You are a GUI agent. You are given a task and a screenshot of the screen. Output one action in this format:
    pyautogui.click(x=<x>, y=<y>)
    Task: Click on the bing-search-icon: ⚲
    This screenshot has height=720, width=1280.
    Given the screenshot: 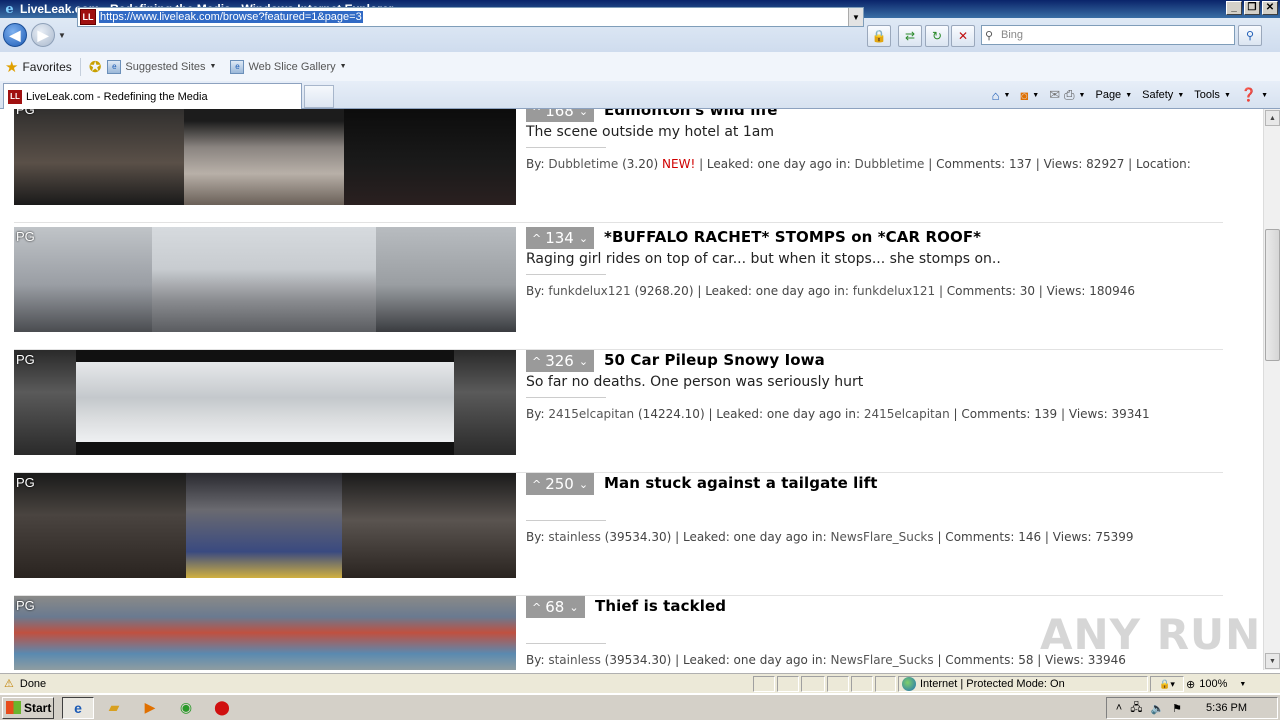 What is the action you would take?
    pyautogui.click(x=989, y=35)
    